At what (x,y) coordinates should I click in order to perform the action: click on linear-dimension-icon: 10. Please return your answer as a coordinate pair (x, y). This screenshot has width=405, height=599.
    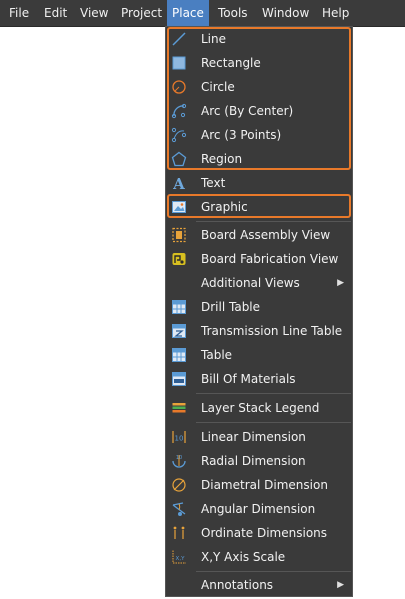
    Looking at the image, I should click on (179, 437).